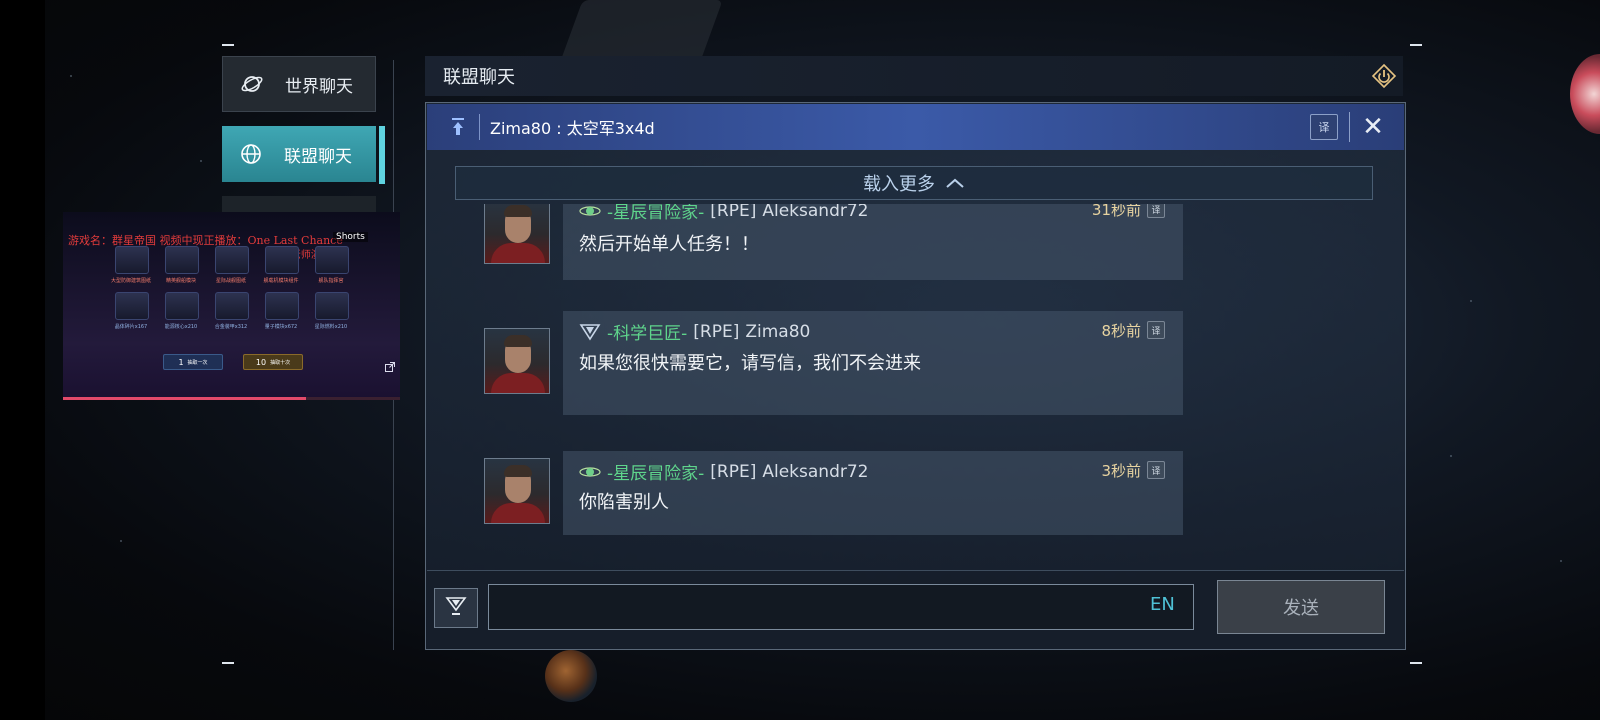  Describe the element at coordinates (22, 360) in the screenshot. I see `left-black-bar` at that location.